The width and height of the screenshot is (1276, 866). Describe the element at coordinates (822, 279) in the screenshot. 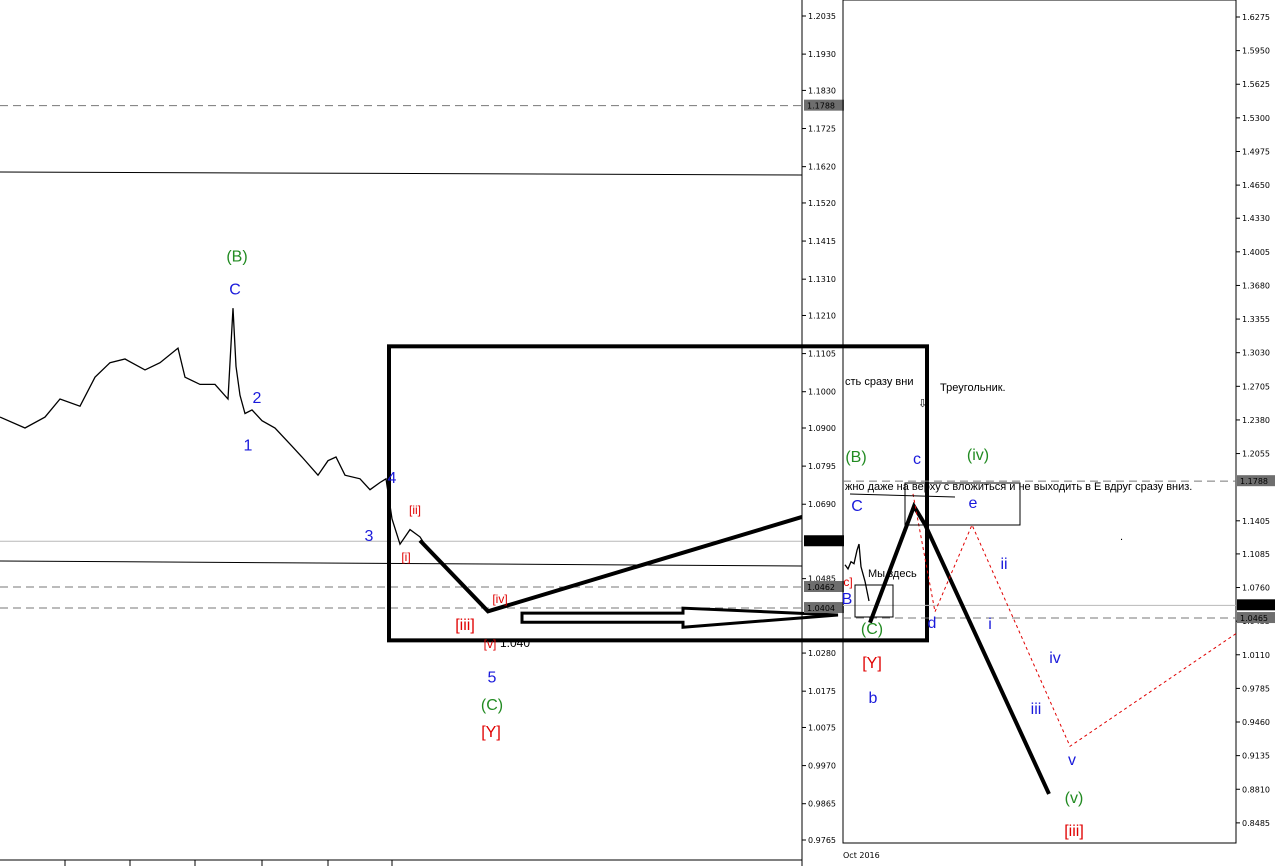

I see `y-tick-label: 1.1310` at that location.